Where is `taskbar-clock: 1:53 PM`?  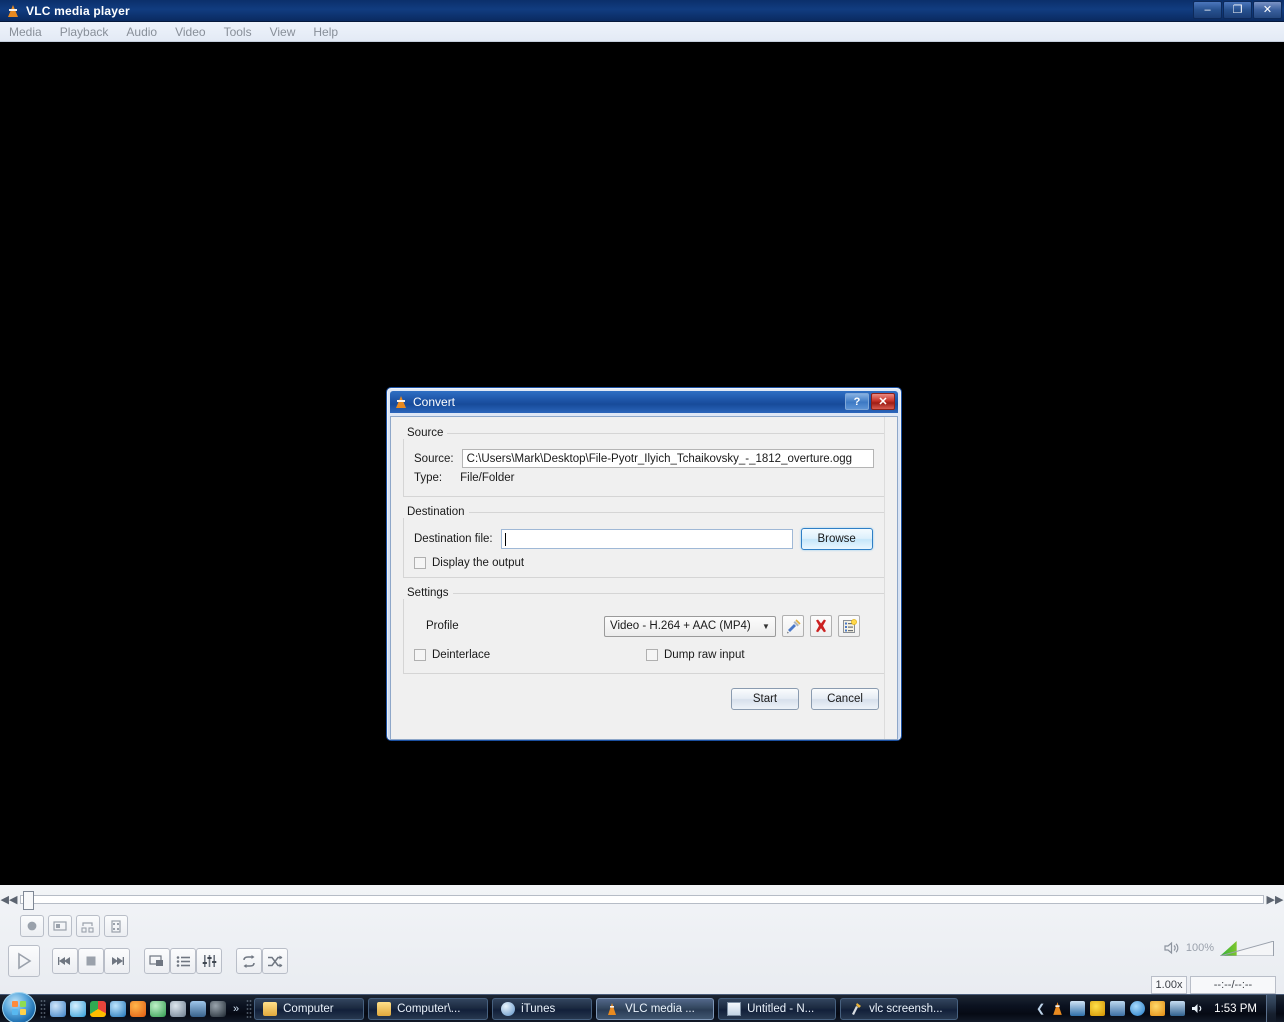
taskbar-clock: 1:53 PM is located at coordinates (1233, 1009).